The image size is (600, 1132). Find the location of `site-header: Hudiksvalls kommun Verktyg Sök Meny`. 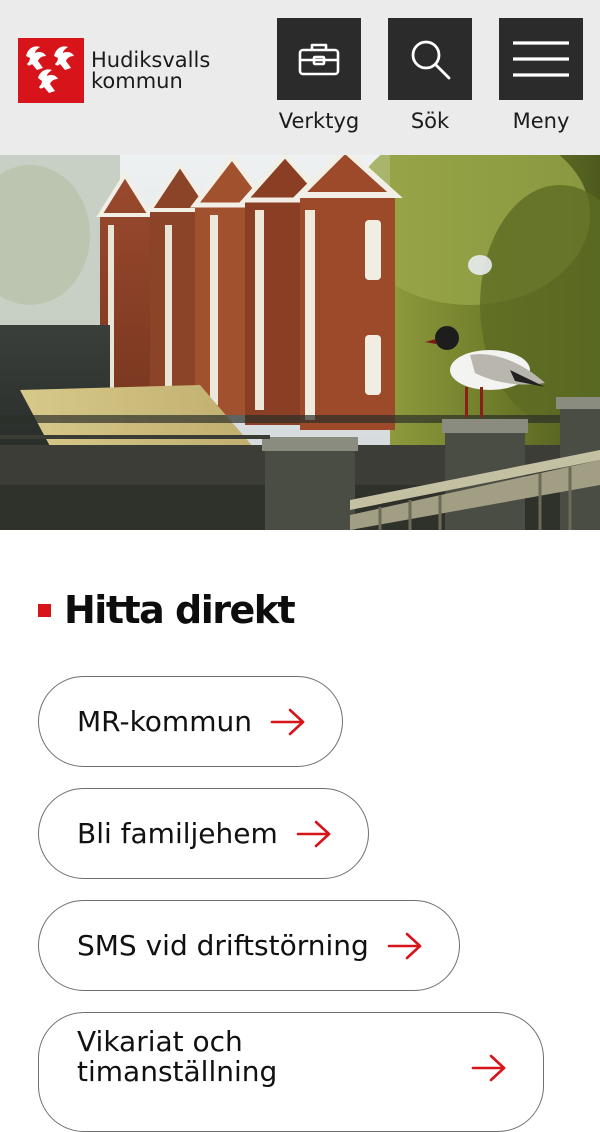

site-header: Hudiksvalls kommun Verktyg Sök Meny is located at coordinates (300, 77).